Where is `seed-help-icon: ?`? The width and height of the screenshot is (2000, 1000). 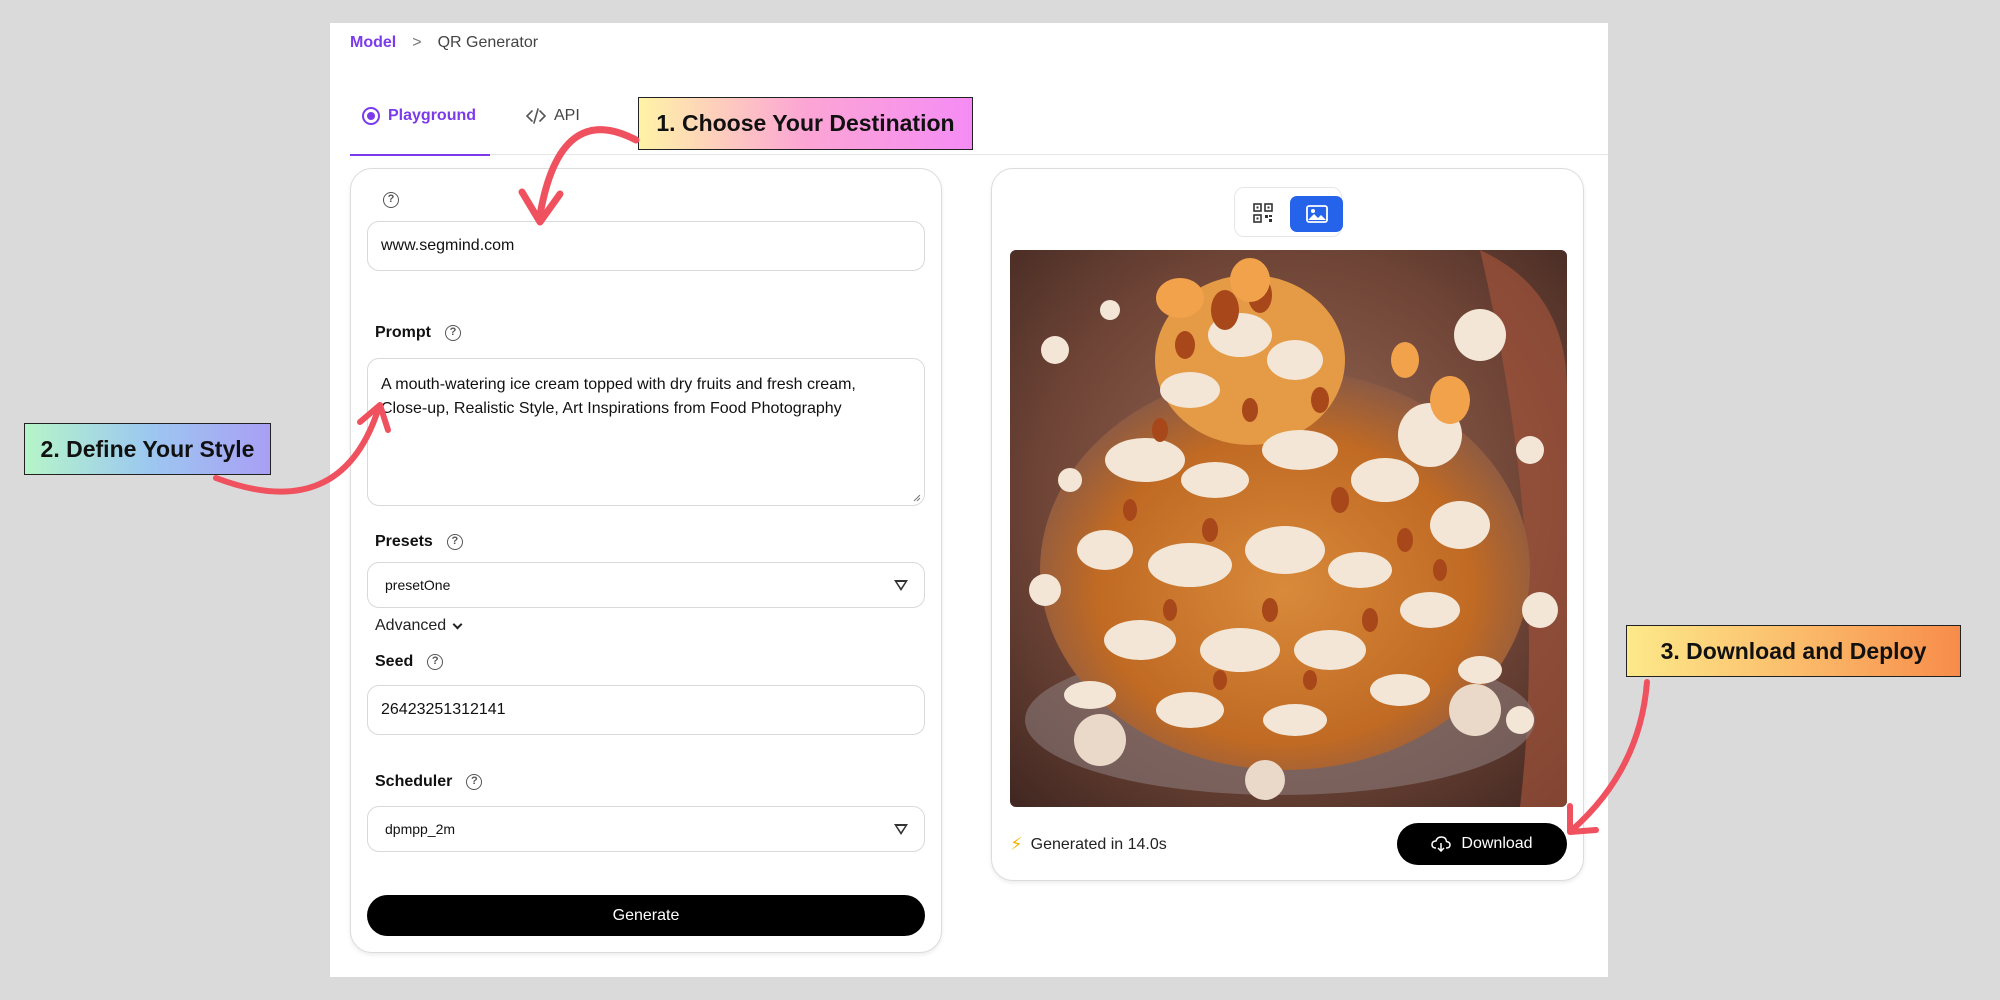 seed-help-icon: ? is located at coordinates (435, 662).